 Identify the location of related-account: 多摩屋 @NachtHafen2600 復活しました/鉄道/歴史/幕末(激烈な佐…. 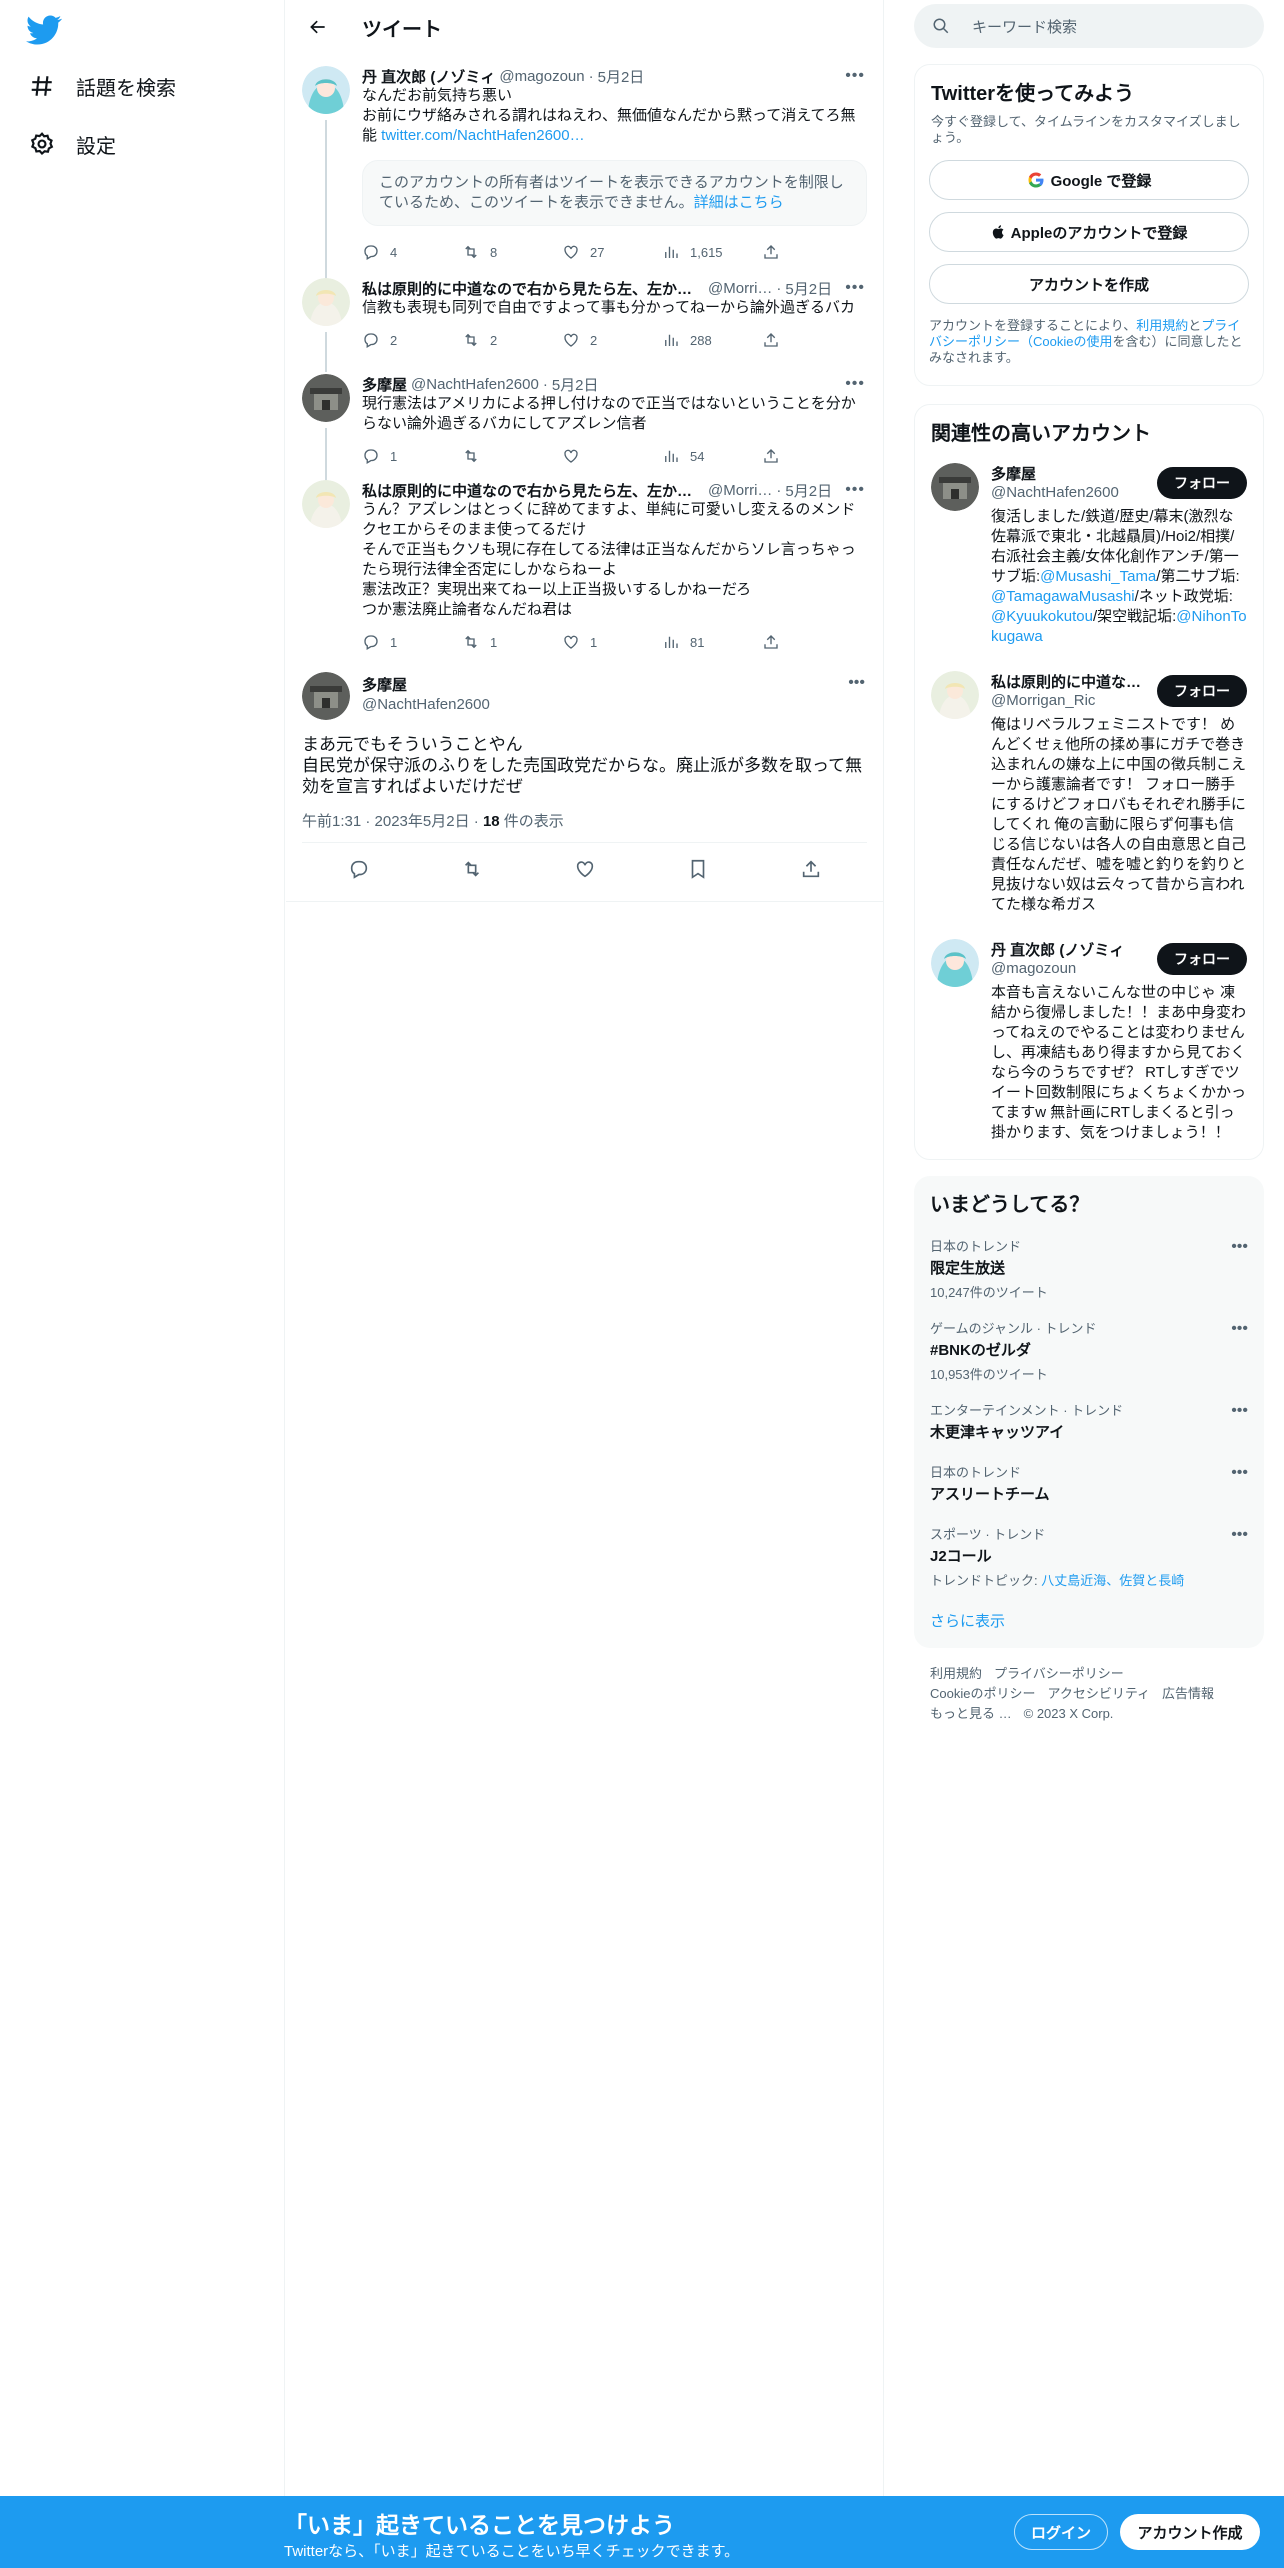
(1089, 558).